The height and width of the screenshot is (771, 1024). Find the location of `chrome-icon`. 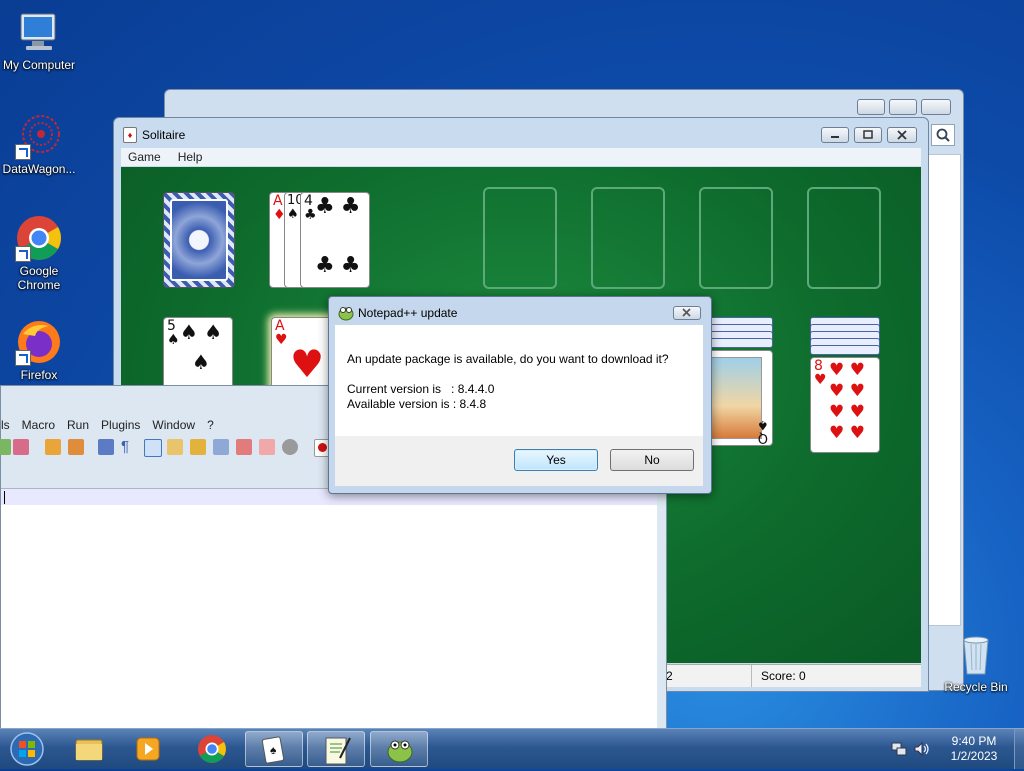

chrome-icon is located at coordinates (39, 238).